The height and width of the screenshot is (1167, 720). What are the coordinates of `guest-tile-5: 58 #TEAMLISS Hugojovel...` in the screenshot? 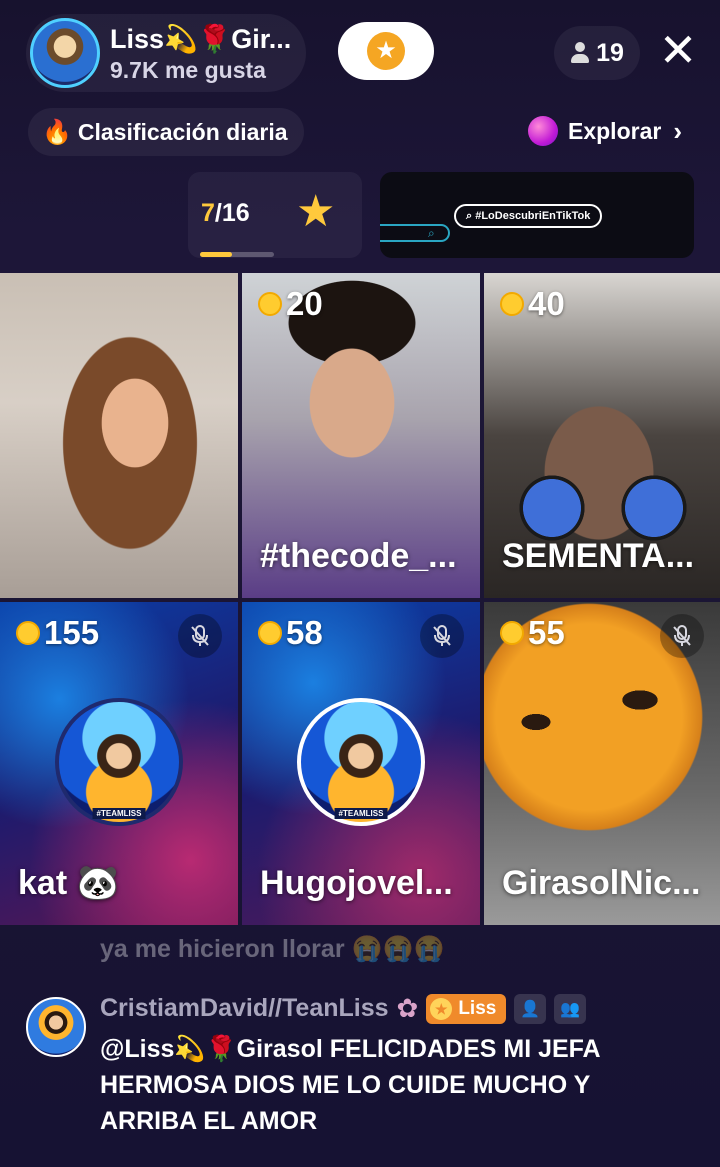 It's located at (361, 763).